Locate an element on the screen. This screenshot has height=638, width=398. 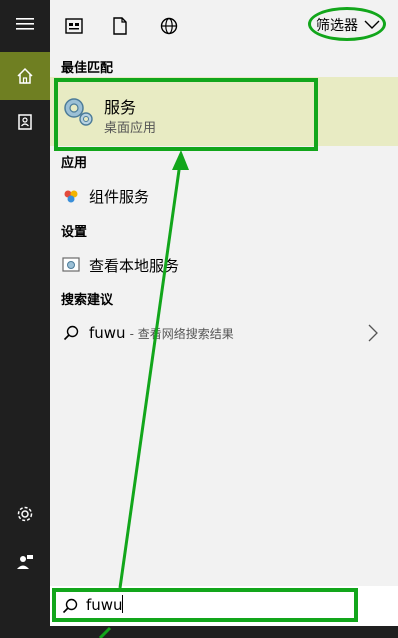
suggestion-query: fuwu is located at coordinates (107, 333).